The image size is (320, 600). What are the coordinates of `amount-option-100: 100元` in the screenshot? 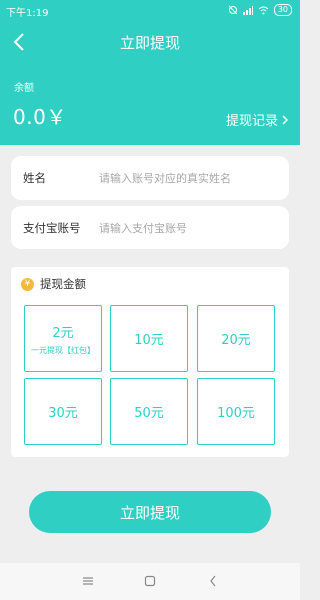 It's located at (236, 411).